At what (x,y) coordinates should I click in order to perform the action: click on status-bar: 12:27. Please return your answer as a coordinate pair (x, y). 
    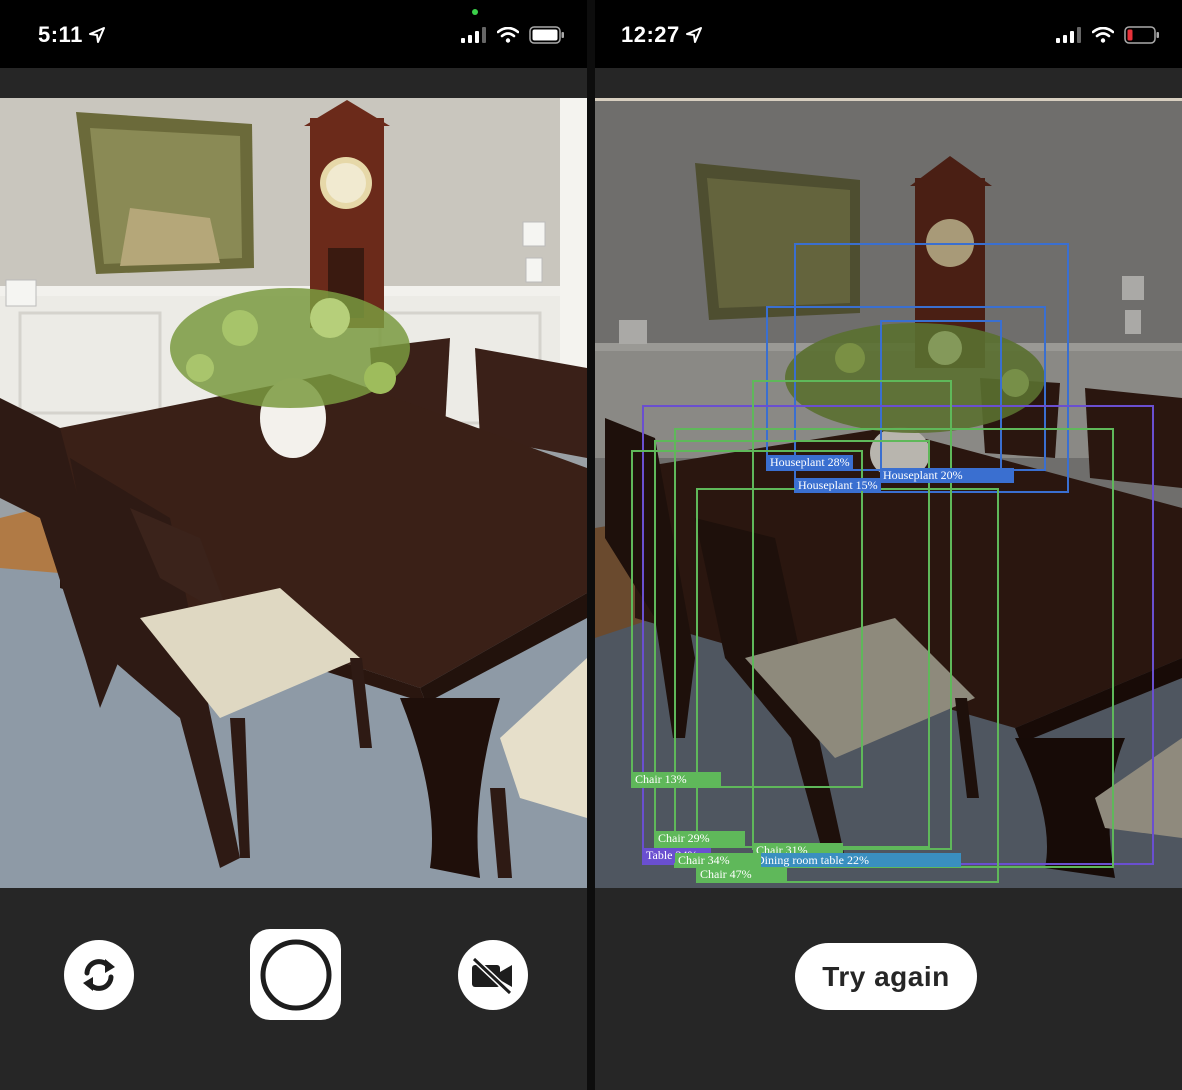
    Looking at the image, I should click on (888, 34).